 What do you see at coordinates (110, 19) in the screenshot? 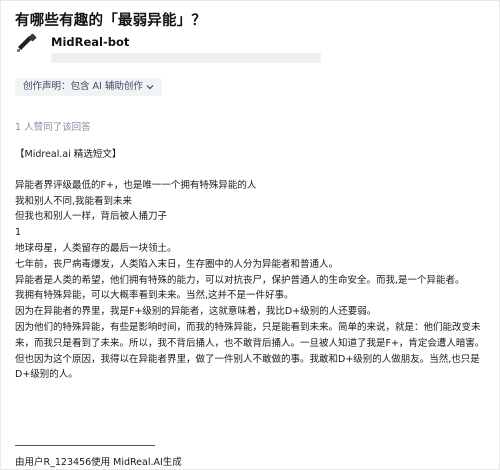
I see `question-title: 有哪些有趣的「最弱异能」？` at bounding box center [110, 19].